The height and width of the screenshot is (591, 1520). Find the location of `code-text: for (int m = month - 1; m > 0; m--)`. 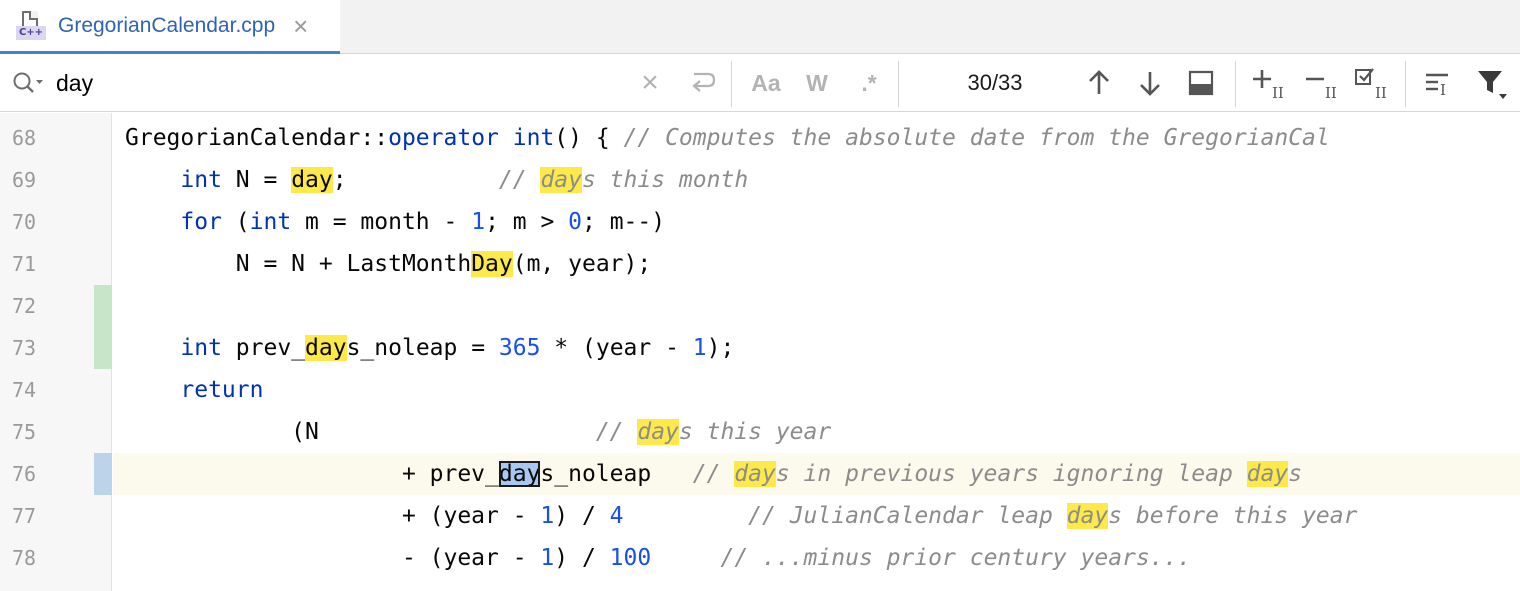

code-text: for (int m = month - 1; m > 0; m--) is located at coordinates (395, 222).